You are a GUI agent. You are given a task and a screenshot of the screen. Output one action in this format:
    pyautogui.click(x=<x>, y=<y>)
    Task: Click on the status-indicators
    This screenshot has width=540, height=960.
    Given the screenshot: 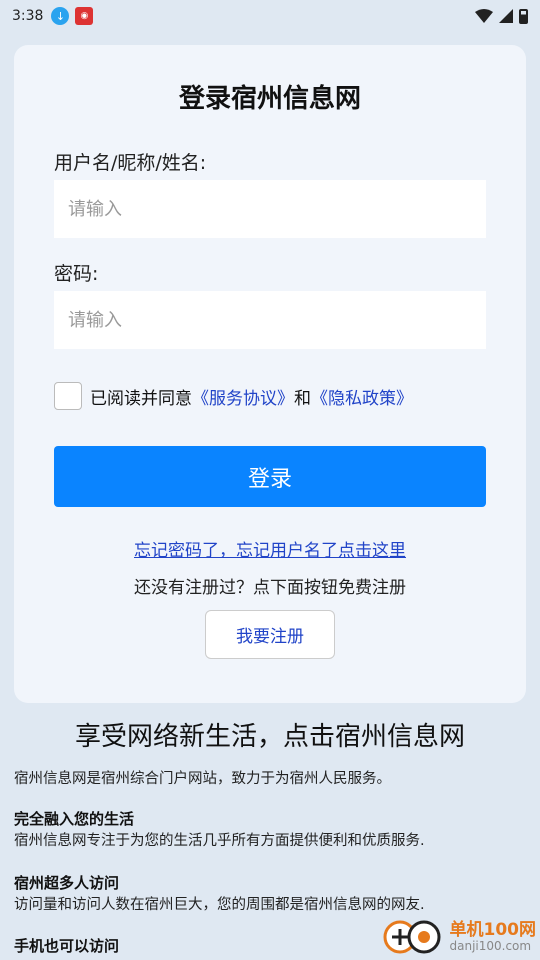 What is the action you would take?
    pyautogui.click(x=501, y=16)
    